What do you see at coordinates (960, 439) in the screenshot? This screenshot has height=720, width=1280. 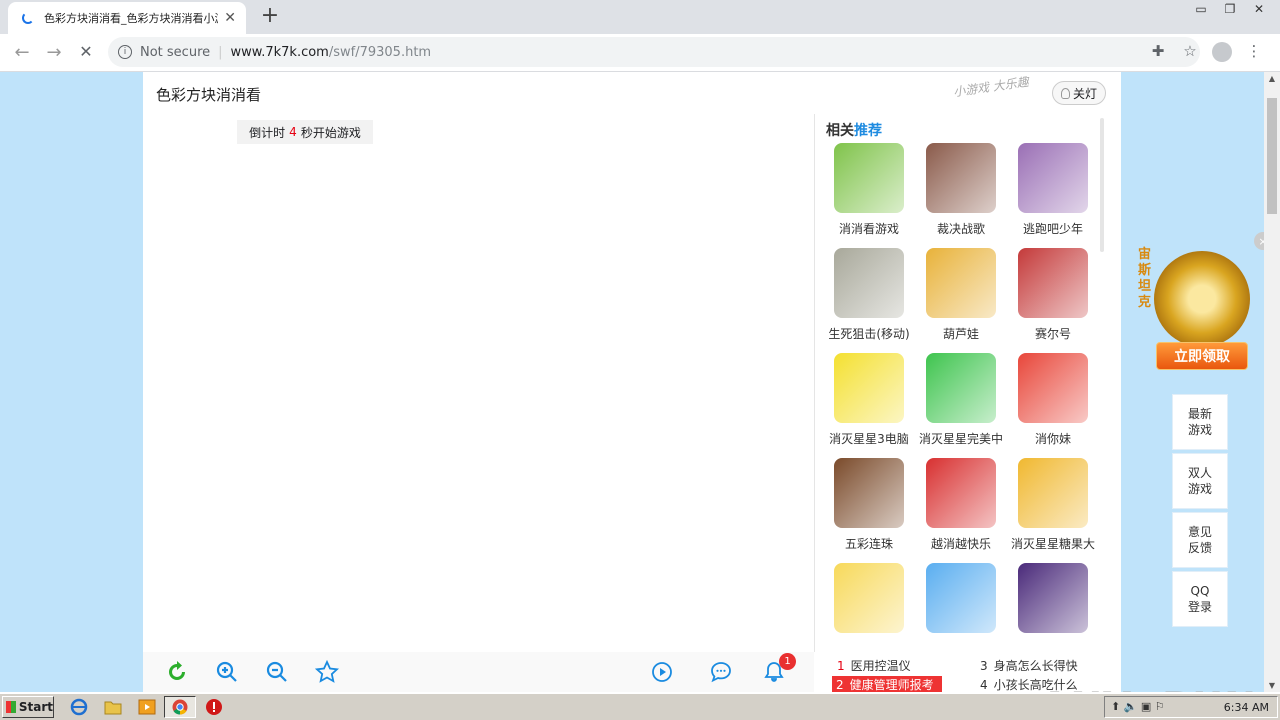 I see `related-game-name: 消灭星星完美中` at bounding box center [960, 439].